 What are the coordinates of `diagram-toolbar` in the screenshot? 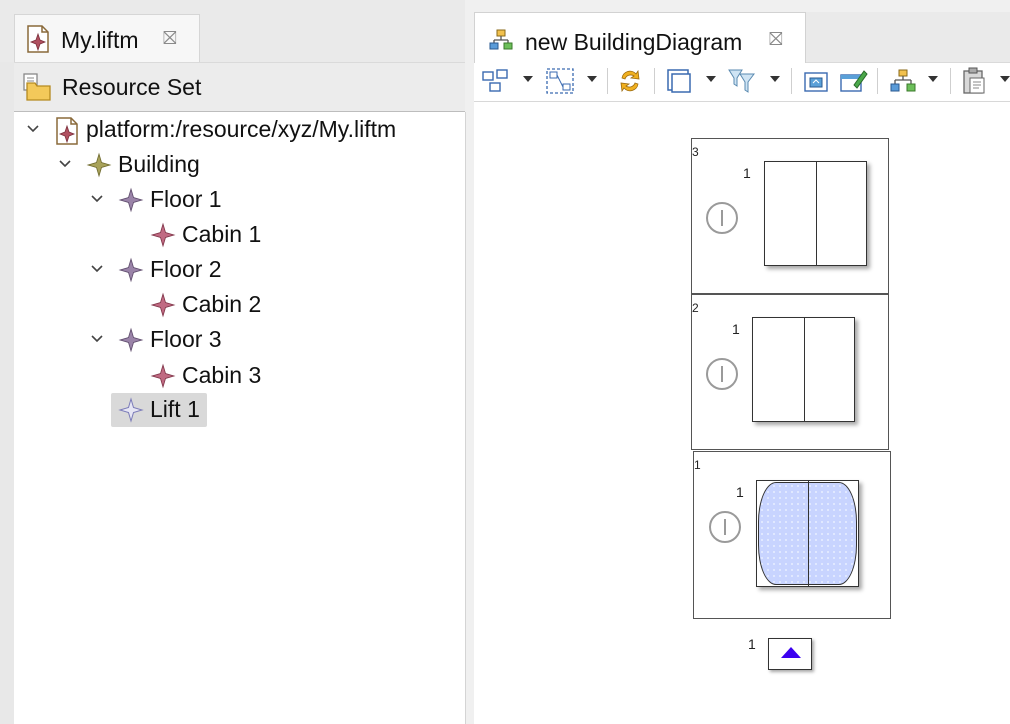 It's located at (742, 82).